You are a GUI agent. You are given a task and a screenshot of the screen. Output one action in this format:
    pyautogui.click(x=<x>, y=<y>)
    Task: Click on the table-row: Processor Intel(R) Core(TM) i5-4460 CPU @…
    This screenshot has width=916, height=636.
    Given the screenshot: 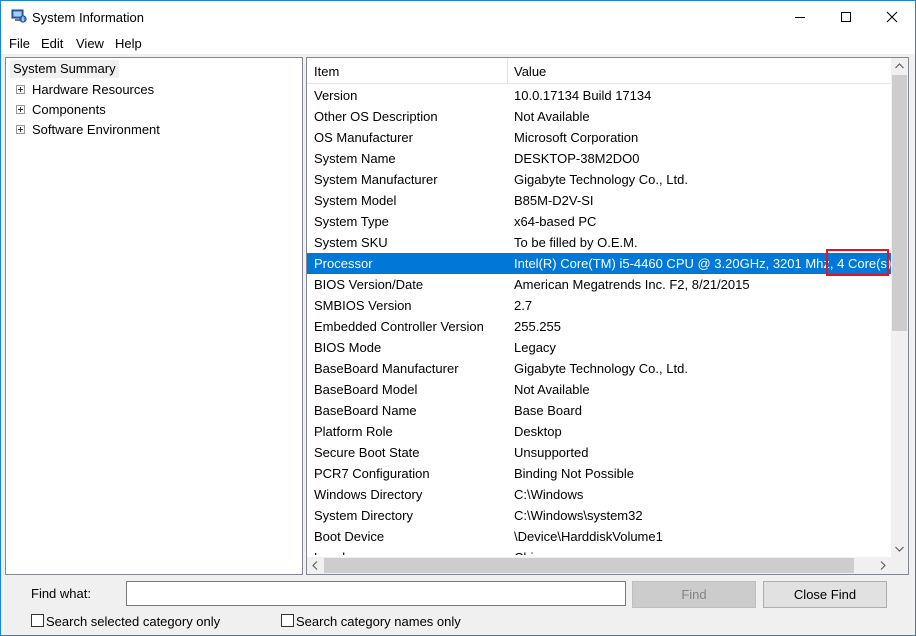 What is the action you would take?
    pyautogui.click(x=599, y=262)
    